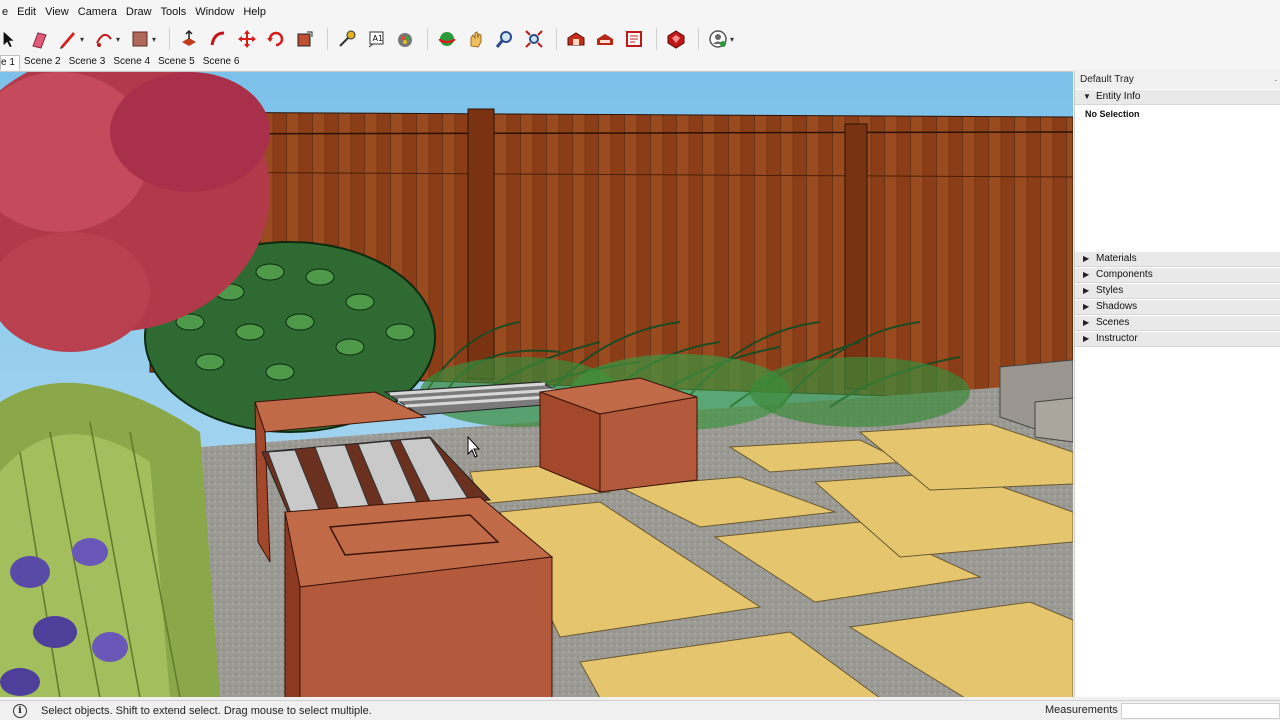  I want to click on arc-icon, so click(104, 39).